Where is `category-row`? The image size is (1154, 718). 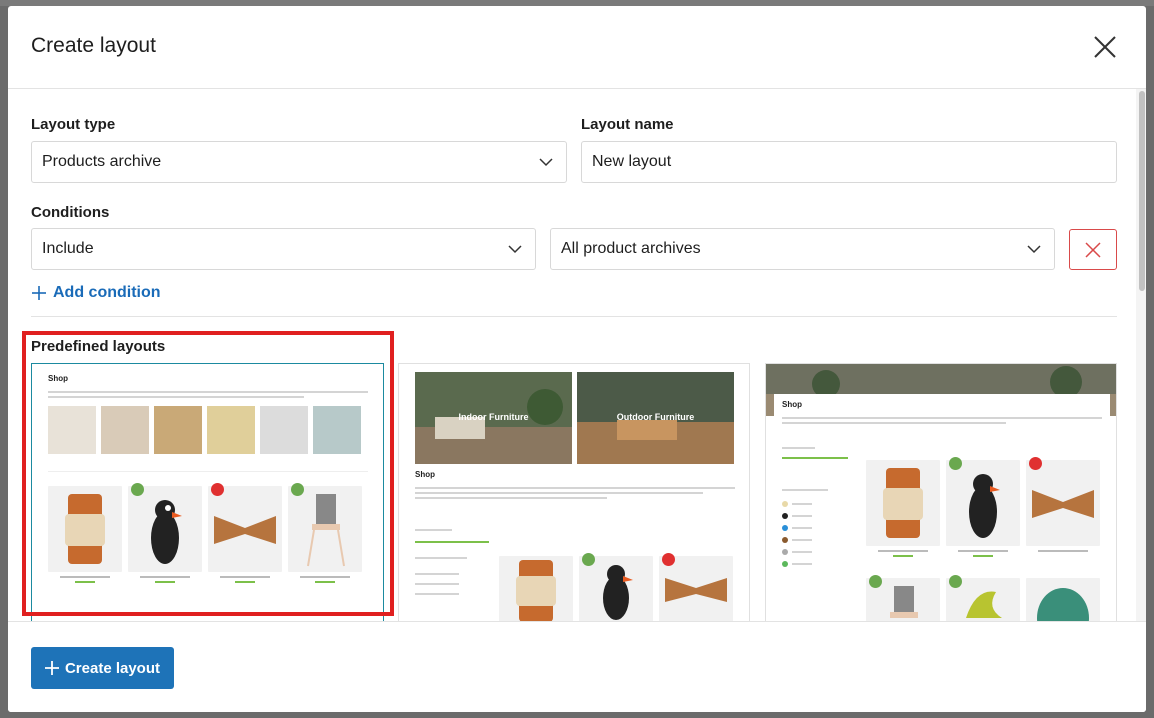 category-row is located at coordinates (204, 430).